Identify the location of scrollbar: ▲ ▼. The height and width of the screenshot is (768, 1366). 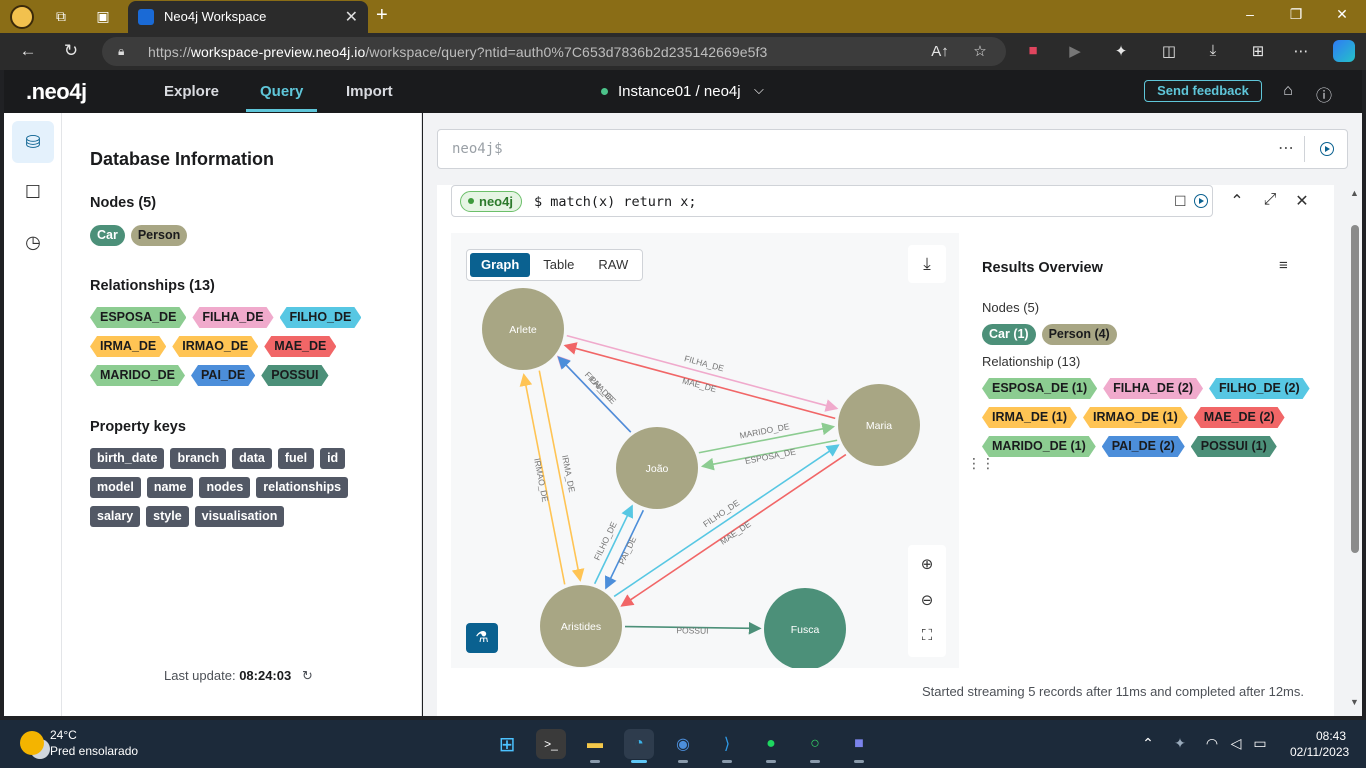
(1355, 450).